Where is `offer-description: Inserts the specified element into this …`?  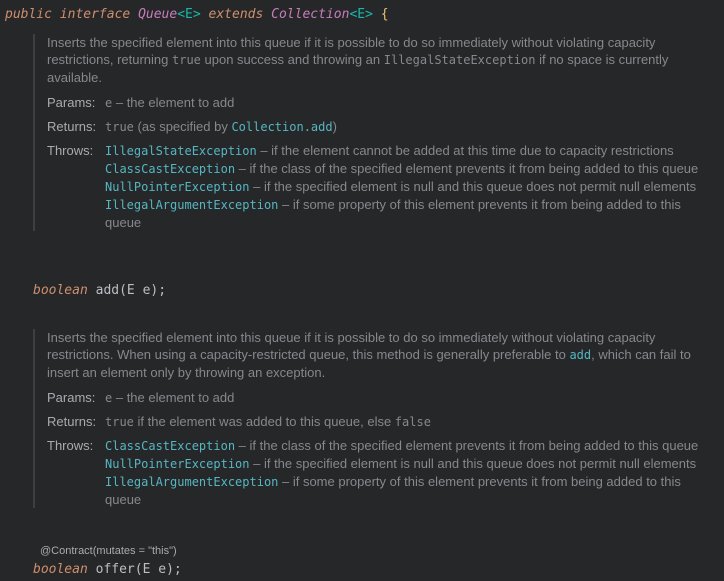 offer-description: Inserts the specified element into this … is located at coordinates (369, 355).